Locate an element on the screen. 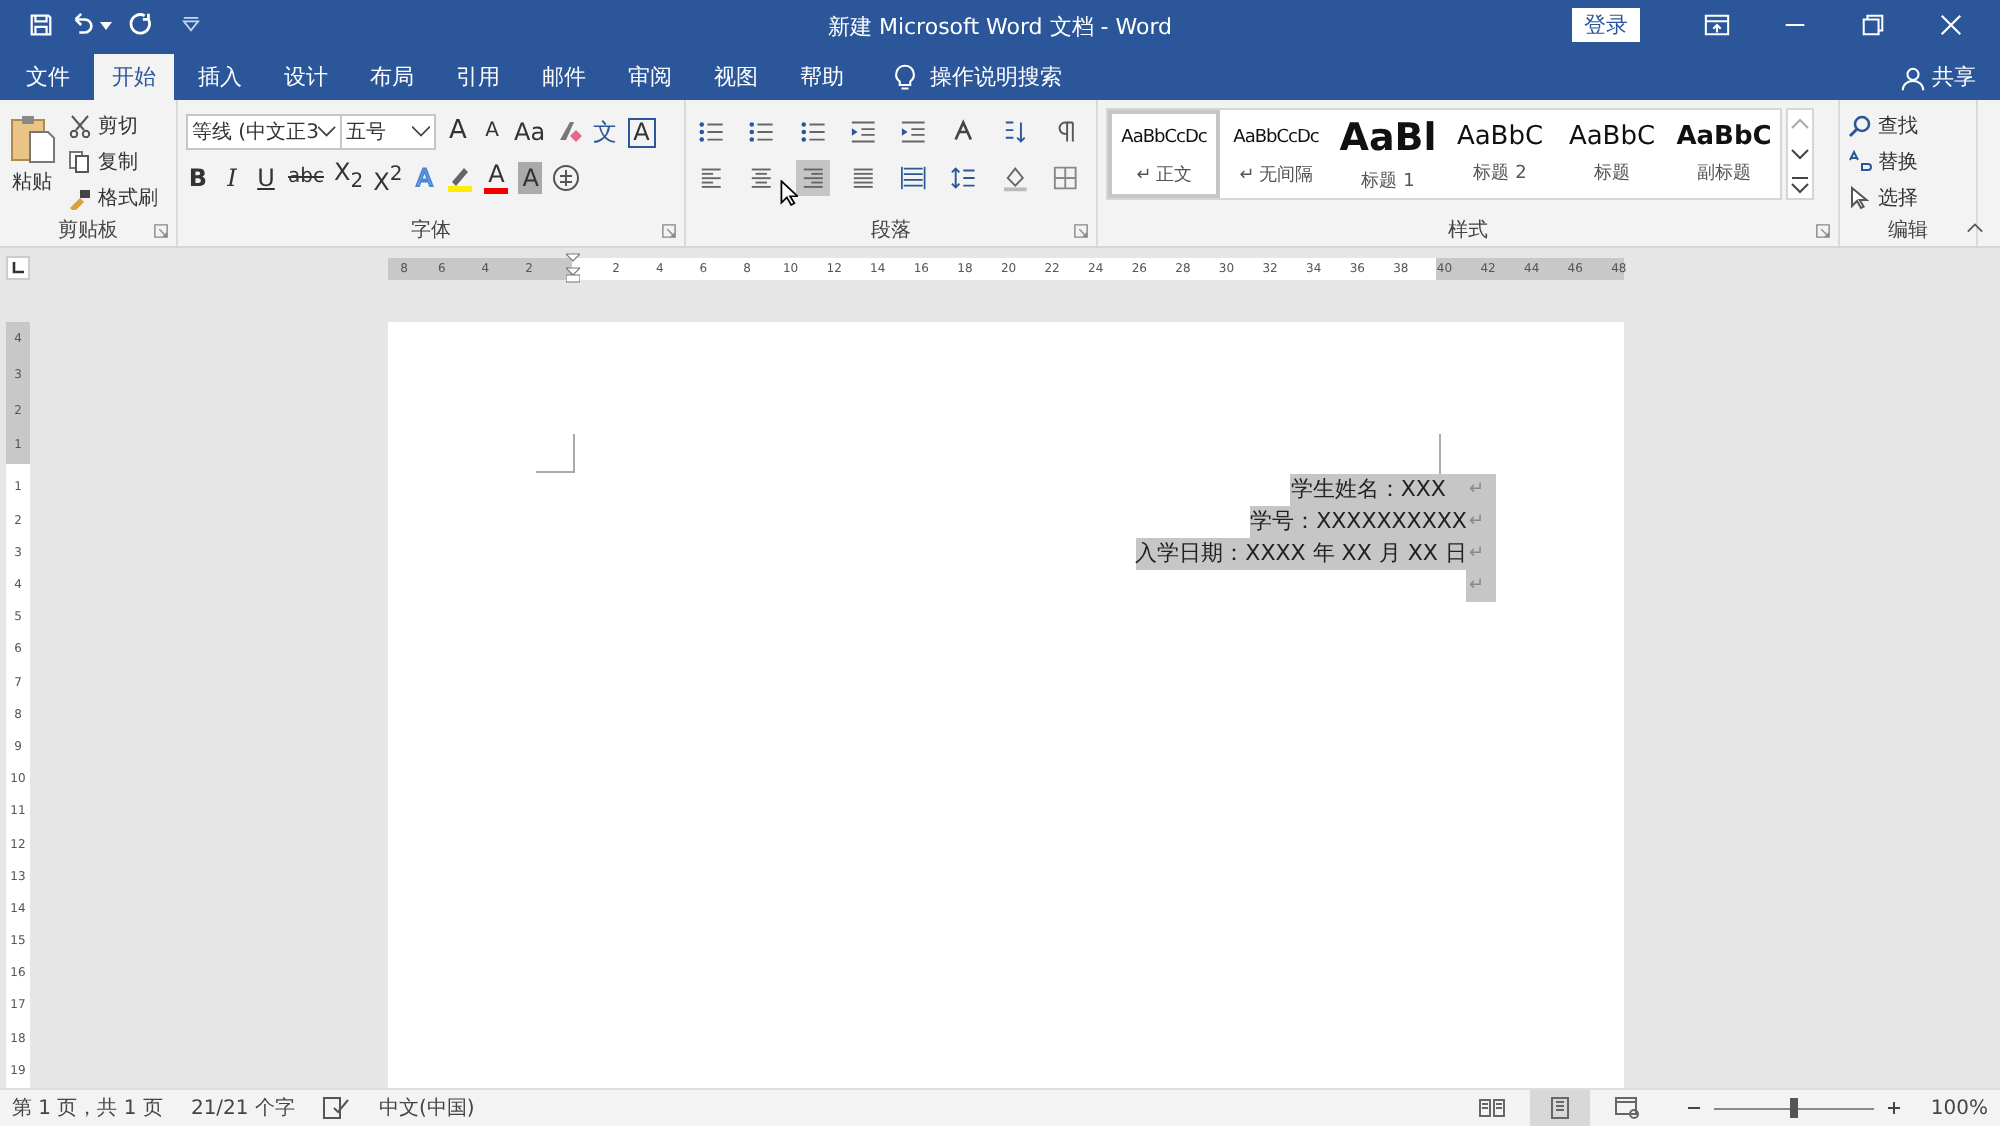 The height and width of the screenshot is (1126, 2000). restore-icon is located at coordinates (1873, 25).